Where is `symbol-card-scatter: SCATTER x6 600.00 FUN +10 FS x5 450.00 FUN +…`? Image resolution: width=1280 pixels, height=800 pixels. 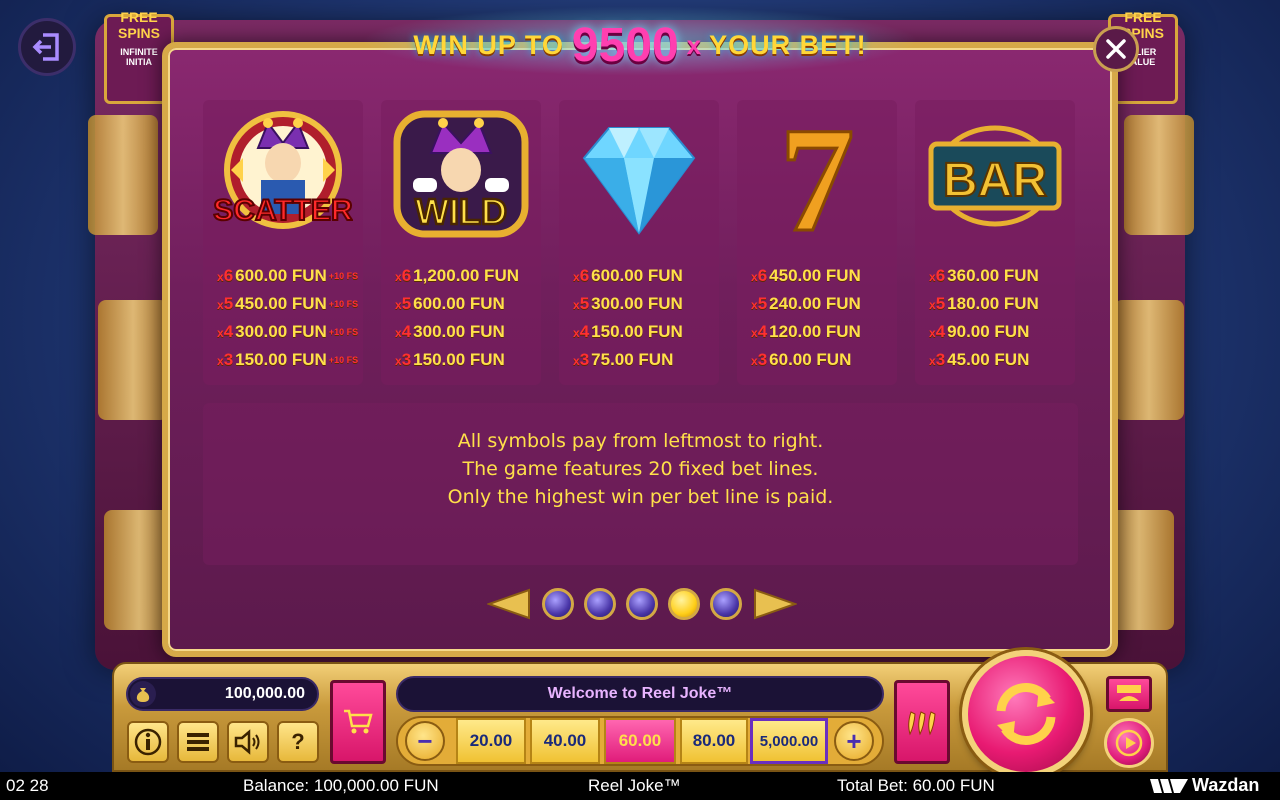
symbol-card-scatter: SCATTER x6 600.00 FUN +10 FS x5 450.00 FUN +… is located at coordinates (283, 242).